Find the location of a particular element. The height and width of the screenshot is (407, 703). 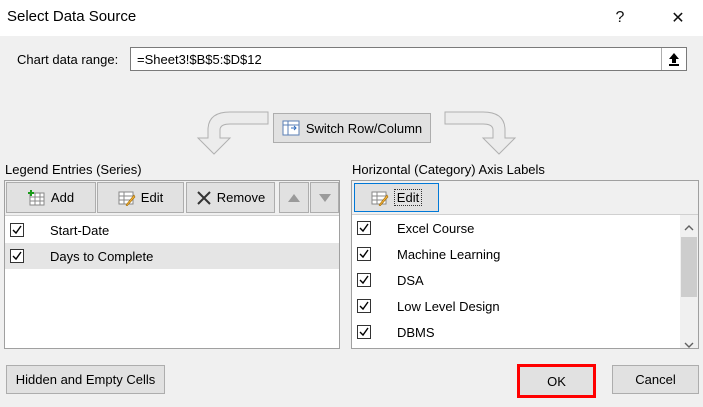

chart-range-label: Chart data range: is located at coordinates (68, 59).